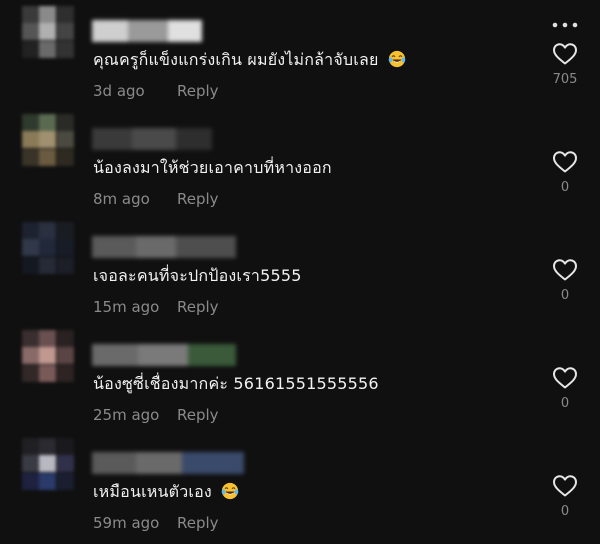 The width and height of the screenshot is (600, 544). I want to click on comment-text-content: น้องลงมาให้ช่วยเอาคาบที่หางออก, so click(212, 167).